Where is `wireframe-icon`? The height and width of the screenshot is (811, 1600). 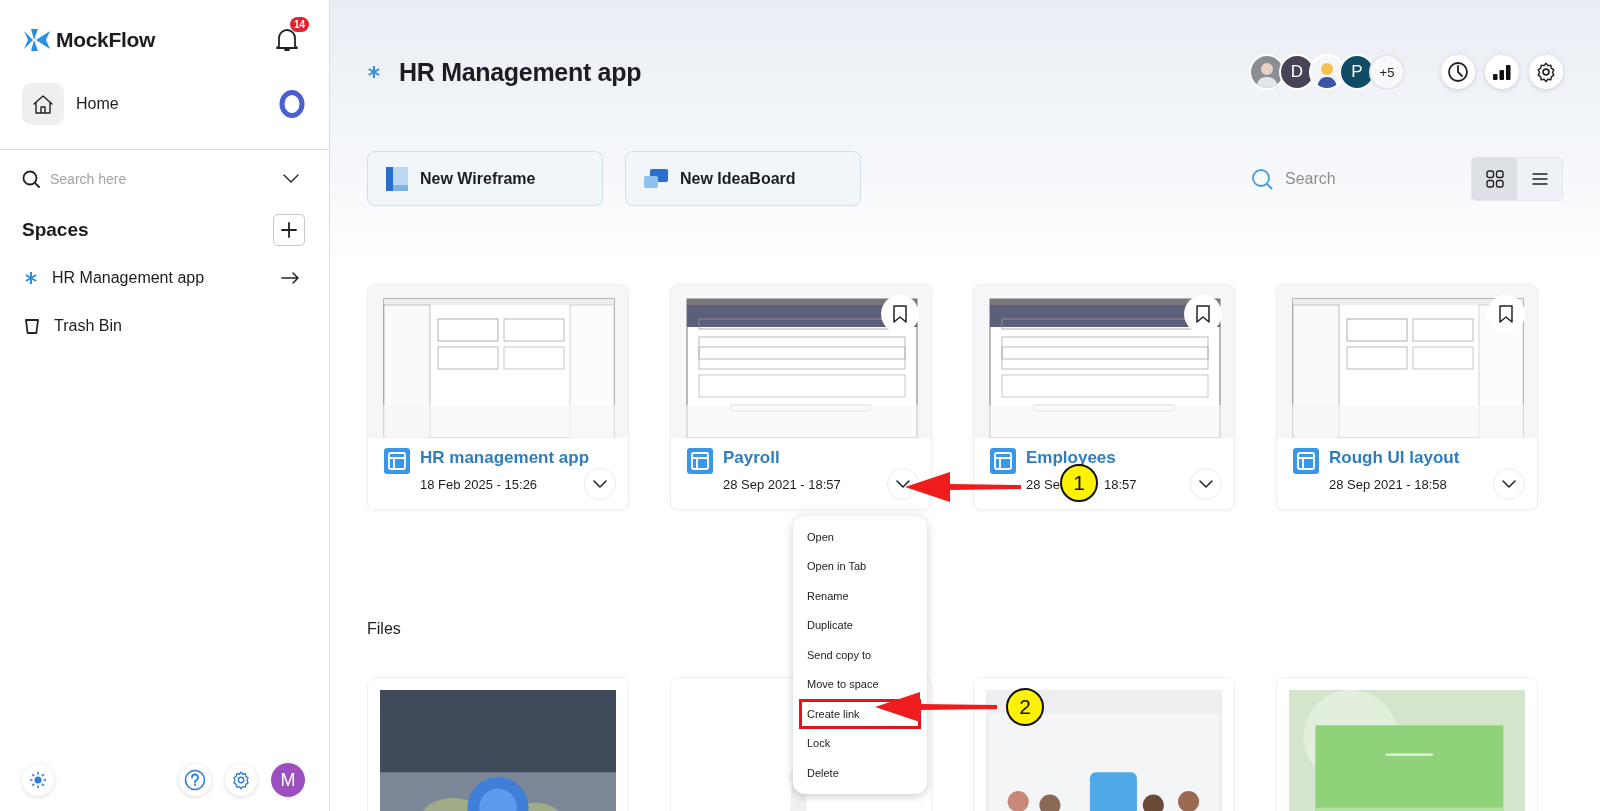
wireframe-icon is located at coordinates (397, 178).